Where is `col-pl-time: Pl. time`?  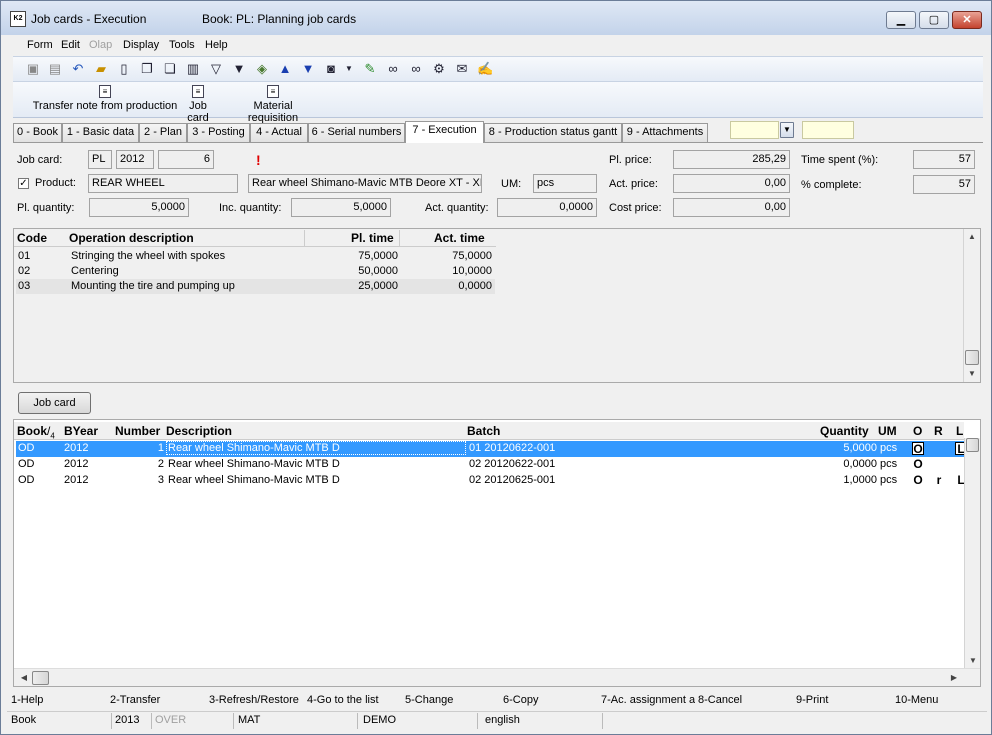
col-pl-time: Pl. time is located at coordinates (372, 239).